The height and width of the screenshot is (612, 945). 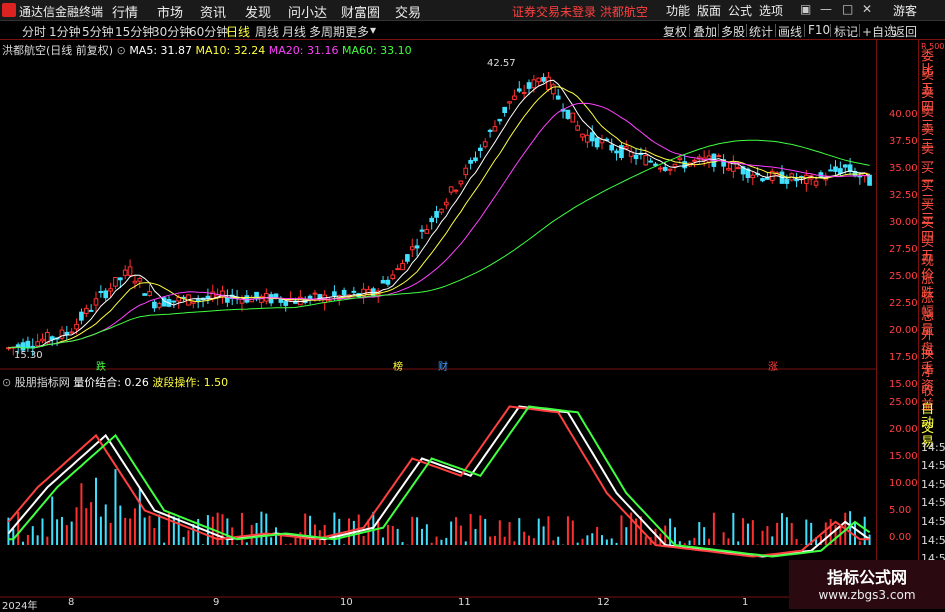 What do you see at coordinates (905, 31) in the screenshot?
I see `toolbar-back: 返回` at bounding box center [905, 31].